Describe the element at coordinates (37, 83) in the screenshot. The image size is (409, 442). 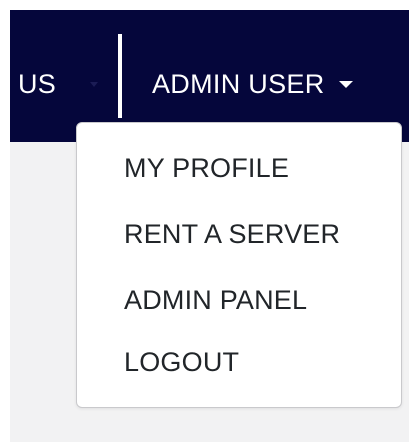
I see `nav-item-language-label: US` at that location.